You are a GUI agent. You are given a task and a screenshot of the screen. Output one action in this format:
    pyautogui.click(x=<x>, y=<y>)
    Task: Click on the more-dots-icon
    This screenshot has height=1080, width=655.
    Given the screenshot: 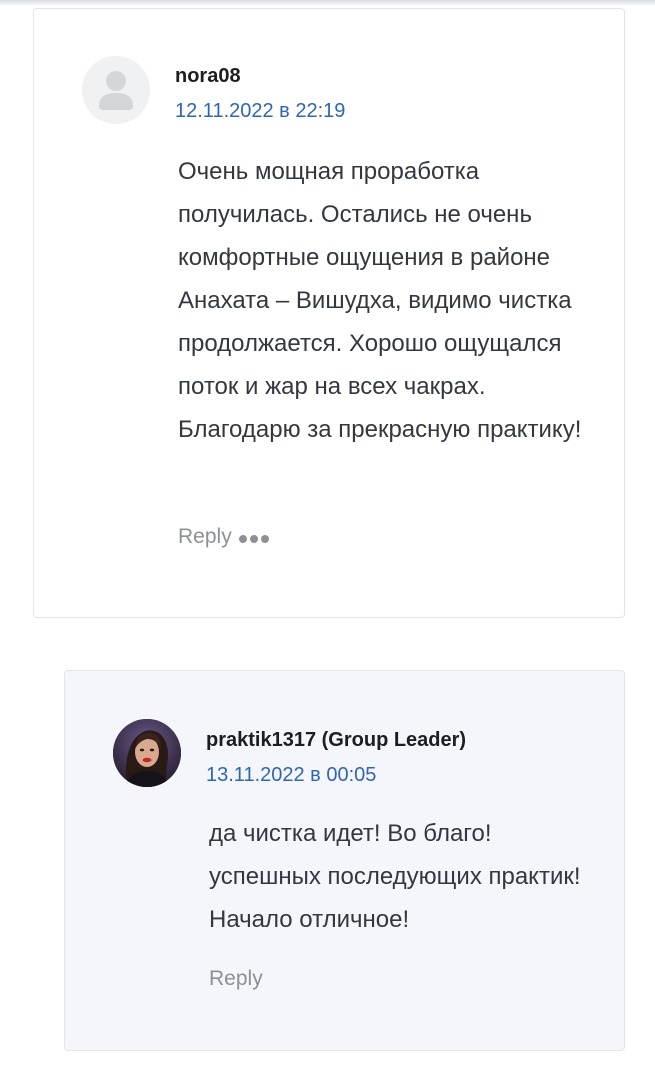 What is the action you would take?
    pyautogui.click(x=254, y=539)
    